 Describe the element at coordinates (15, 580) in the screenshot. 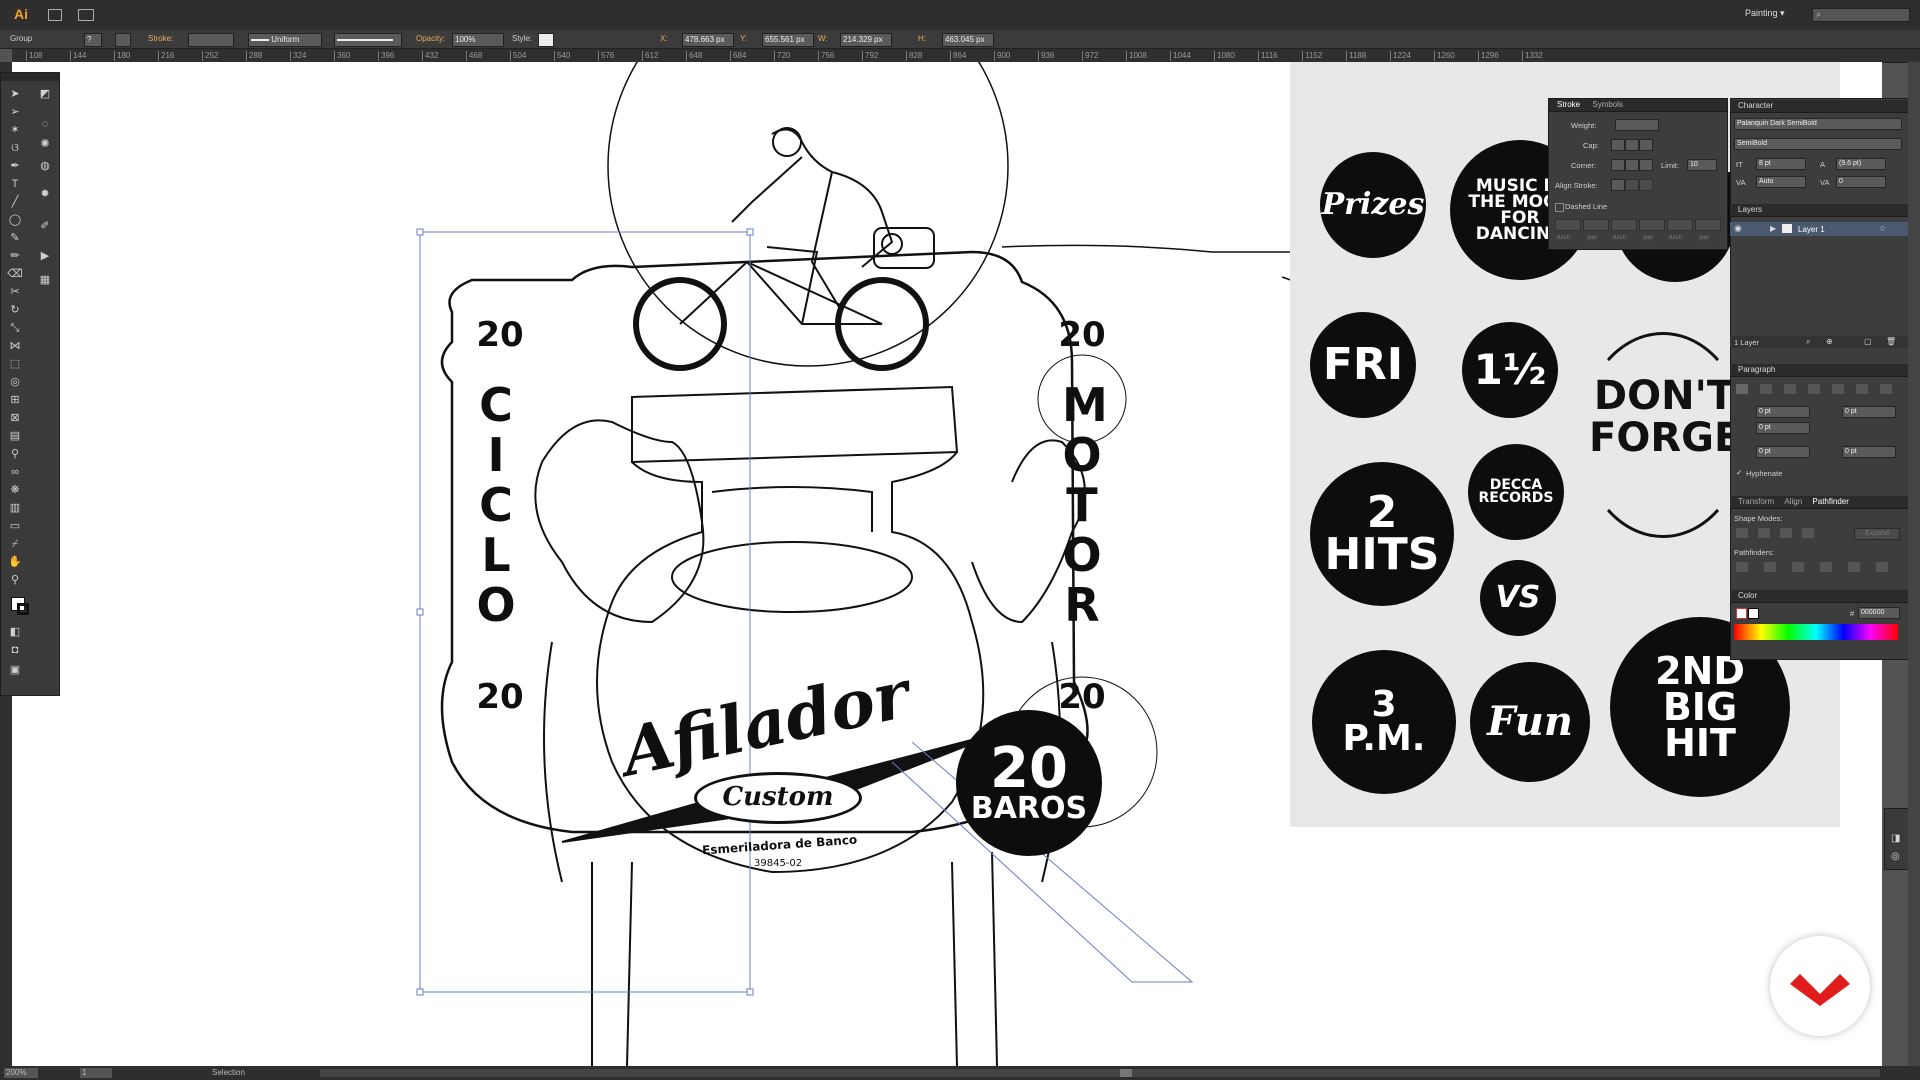

I see `zoom-tool-icon: ⚲` at that location.